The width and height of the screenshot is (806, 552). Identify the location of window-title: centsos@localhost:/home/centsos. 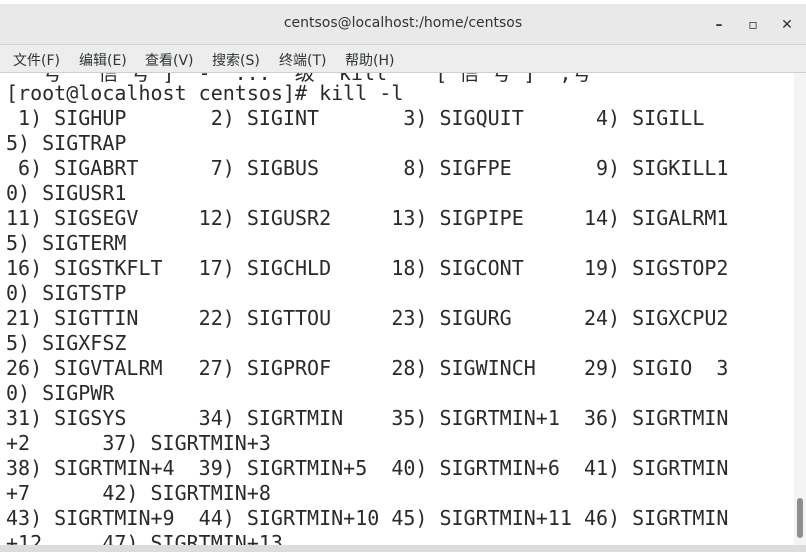
(403, 23).